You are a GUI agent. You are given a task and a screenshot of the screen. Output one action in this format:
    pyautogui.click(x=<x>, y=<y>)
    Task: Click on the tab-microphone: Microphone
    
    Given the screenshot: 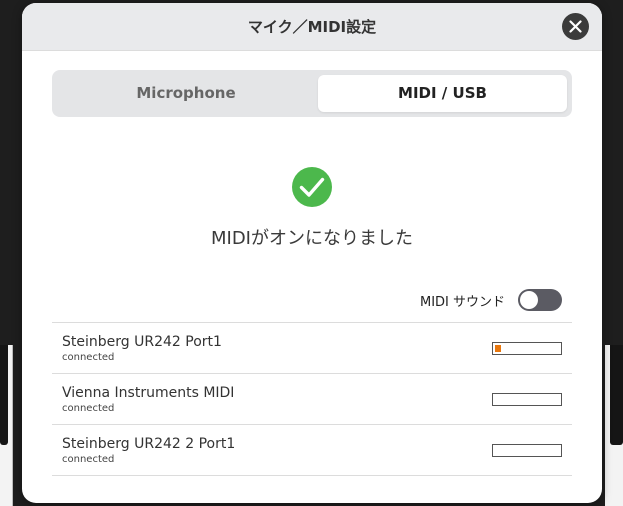 What is the action you would take?
    pyautogui.click(x=186, y=93)
    